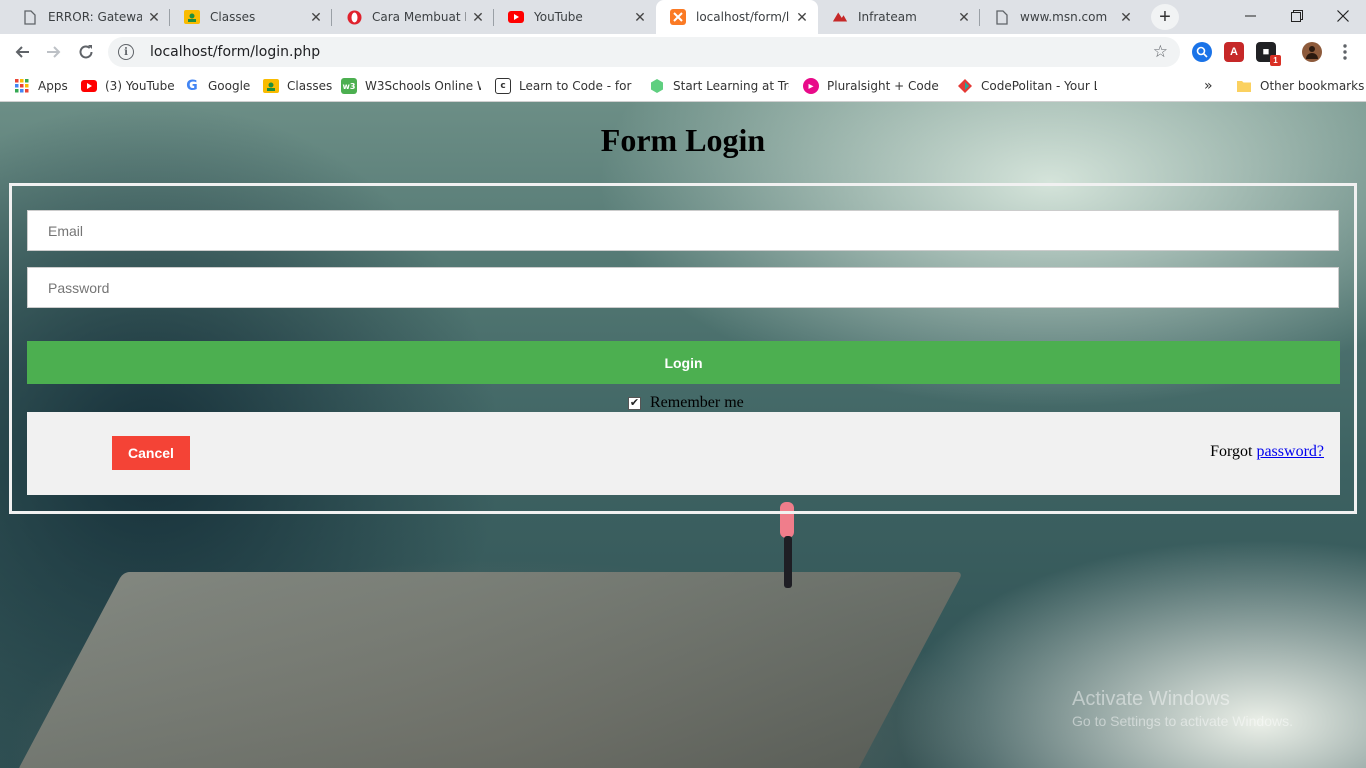 This screenshot has width=1366, height=768. I want to click on tab-classes: Classes ✕, so click(251, 17).